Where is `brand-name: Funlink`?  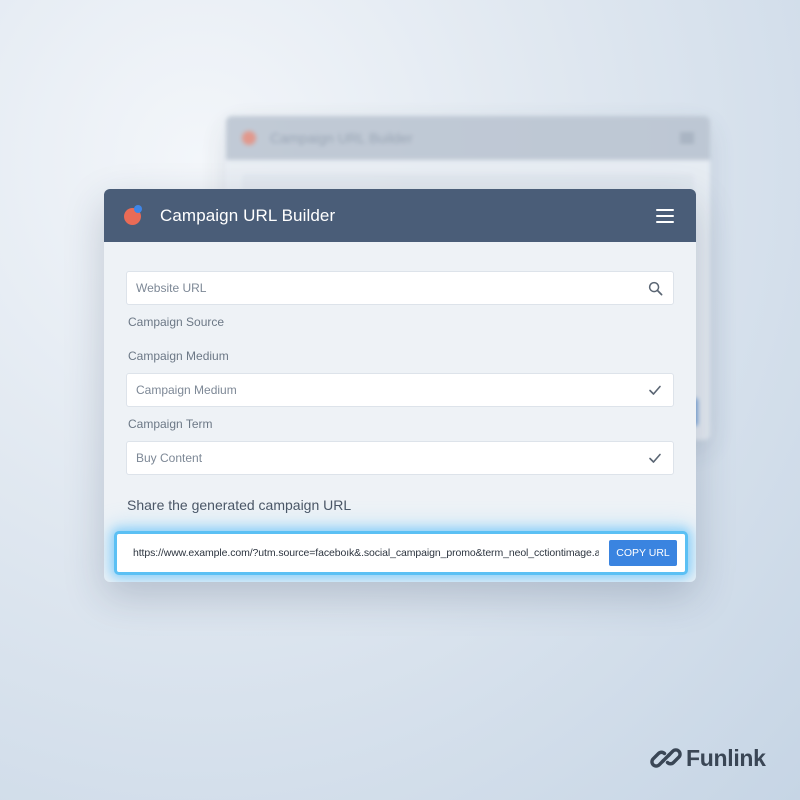
brand-name: Funlink is located at coordinates (726, 757).